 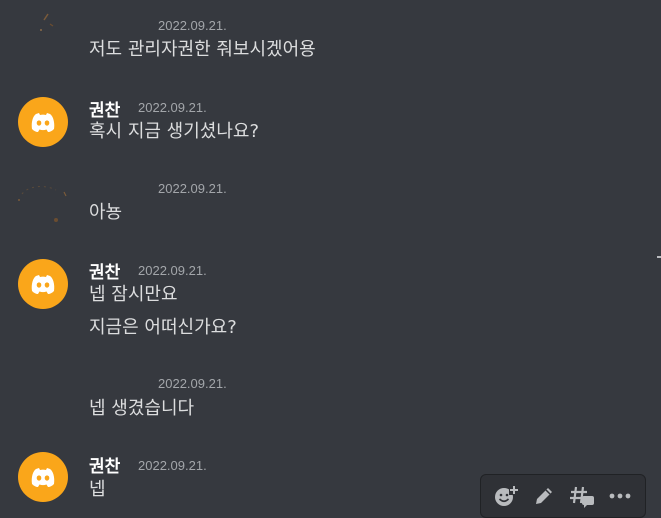 I want to click on message-text: 지금은 어떠신가요?, so click(x=163, y=327).